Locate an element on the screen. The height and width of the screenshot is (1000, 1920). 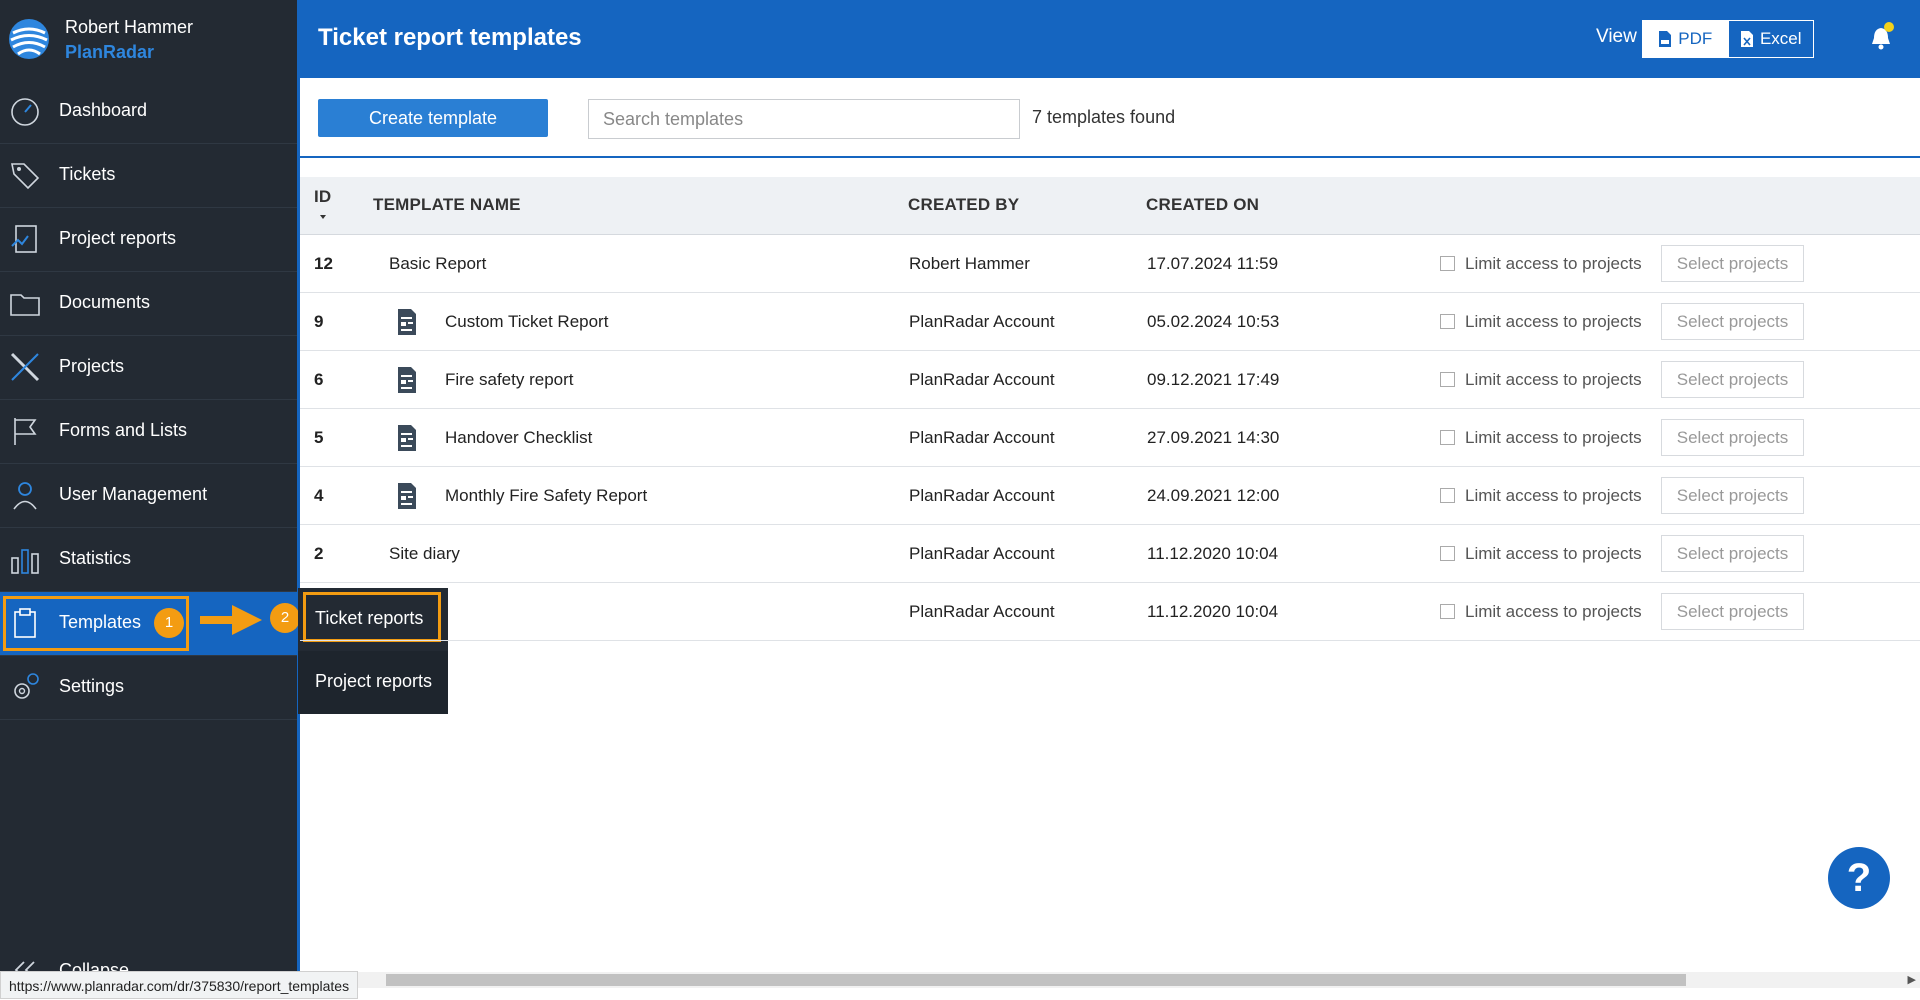
sidebar-item-label: User Management is located at coordinates (133, 494).